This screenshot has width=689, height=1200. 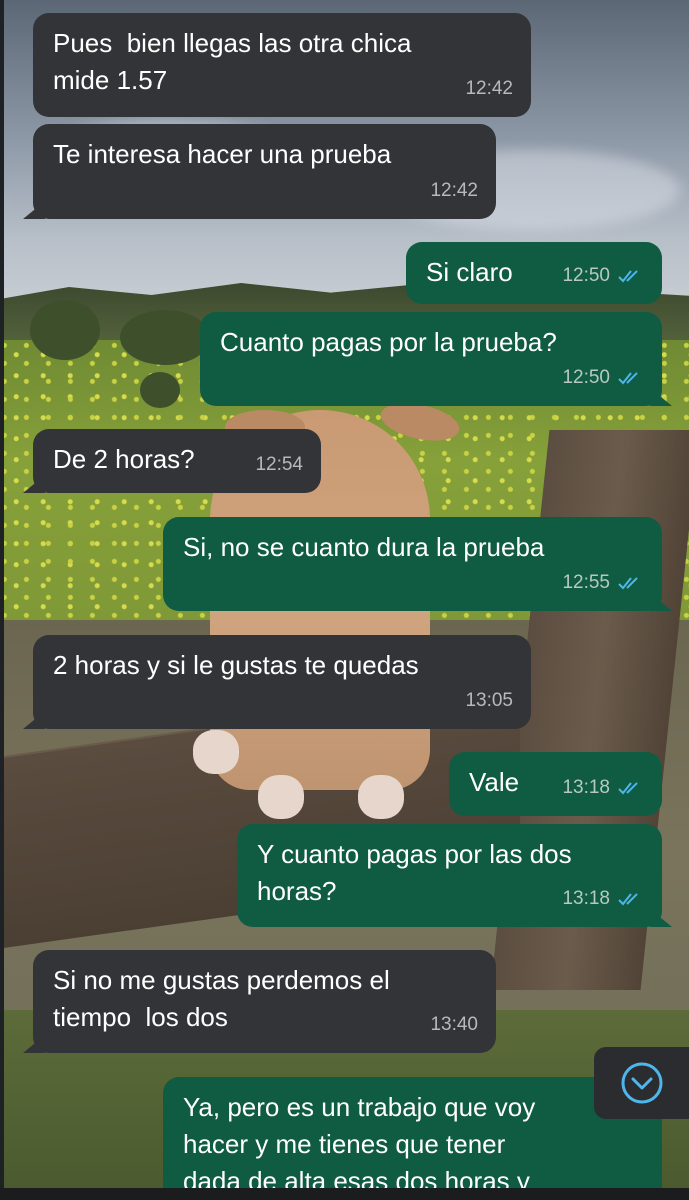 I want to click on screen-bottom-edge, so click(x=344, y=1194).